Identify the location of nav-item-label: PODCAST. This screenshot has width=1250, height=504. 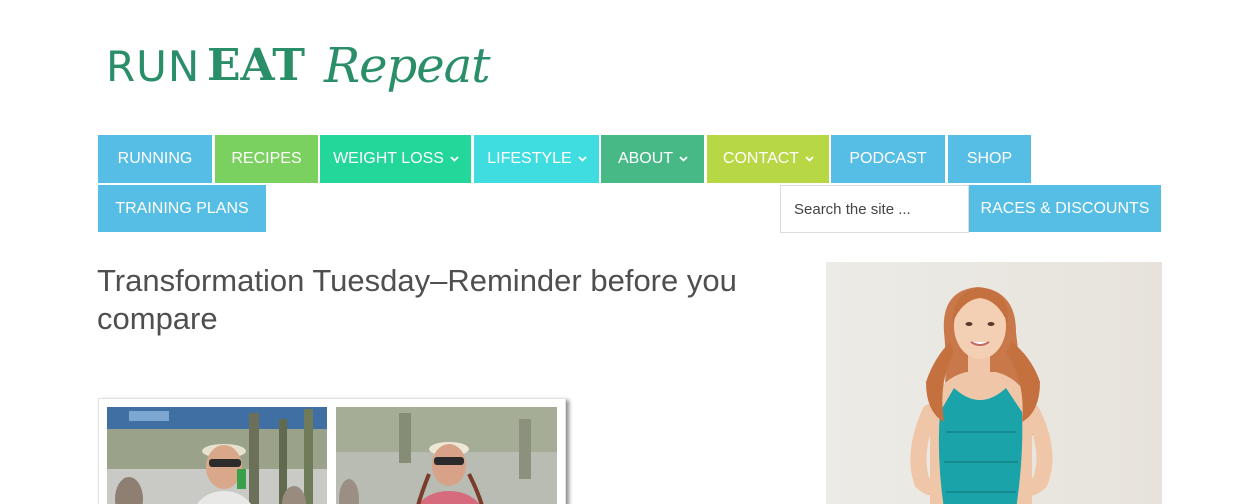
(888, 158).